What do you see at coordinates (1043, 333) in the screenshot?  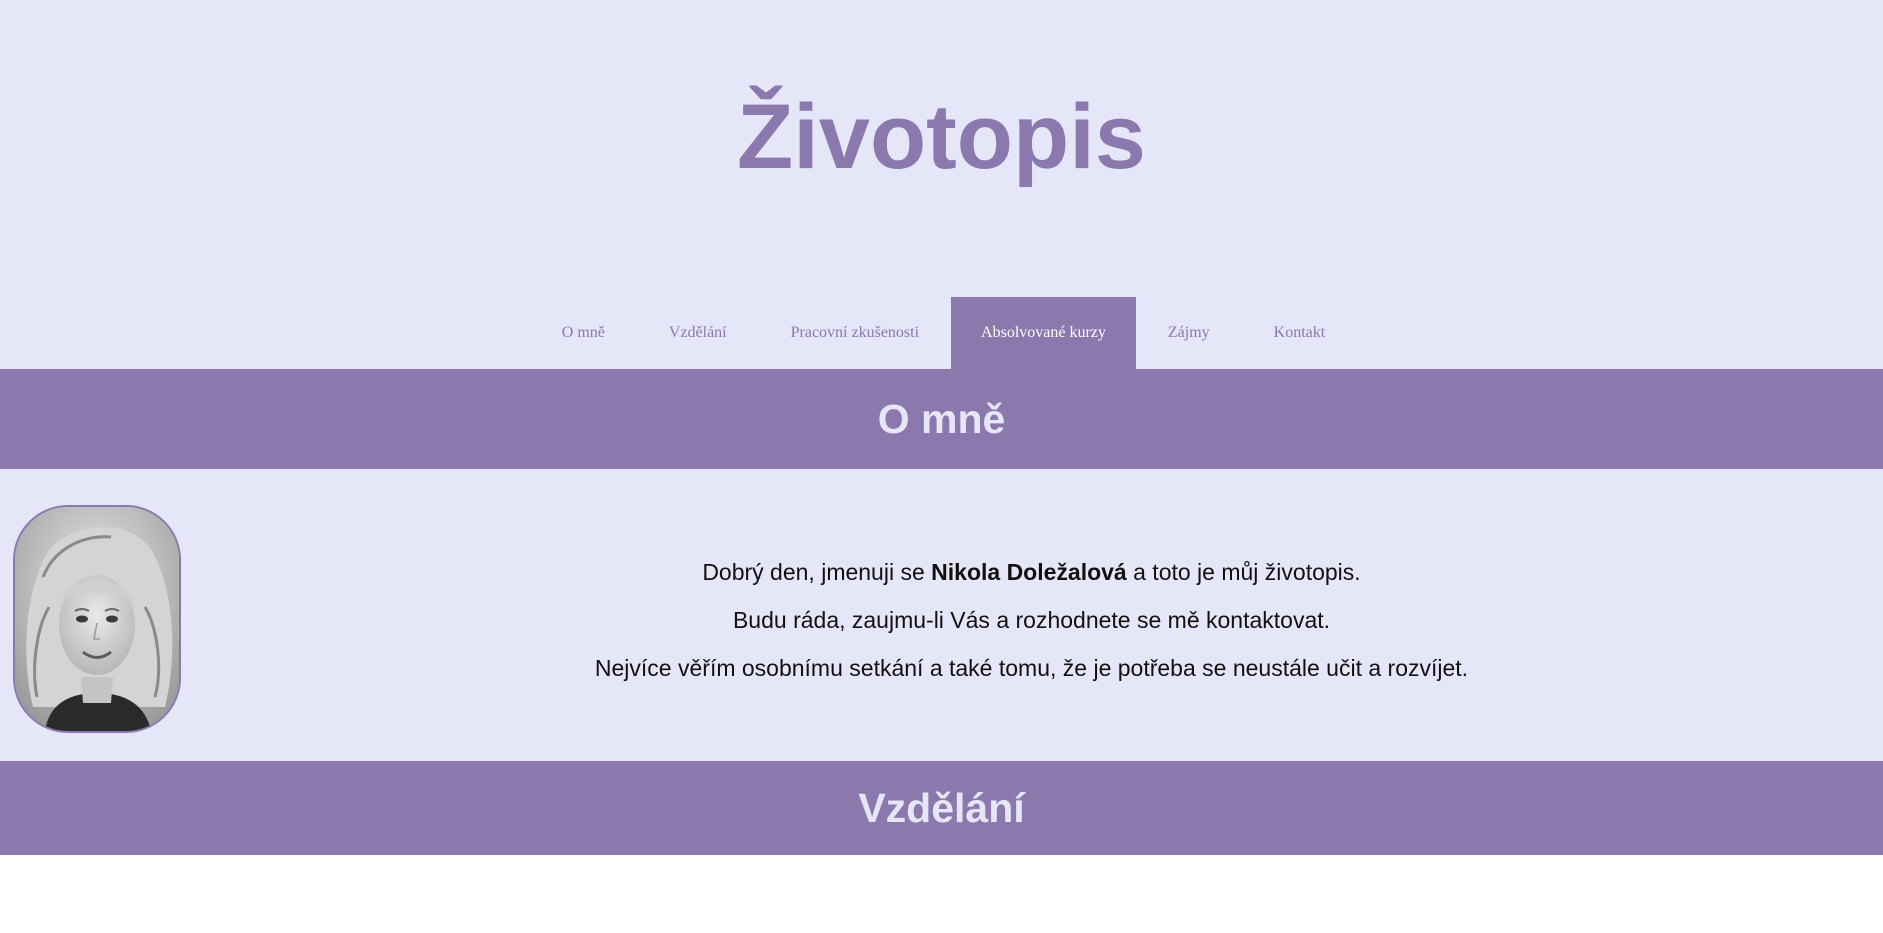 I see `nav-item-absolvovane-kurzy: Absolvované kurzy` at bounding box center [1043, 333].